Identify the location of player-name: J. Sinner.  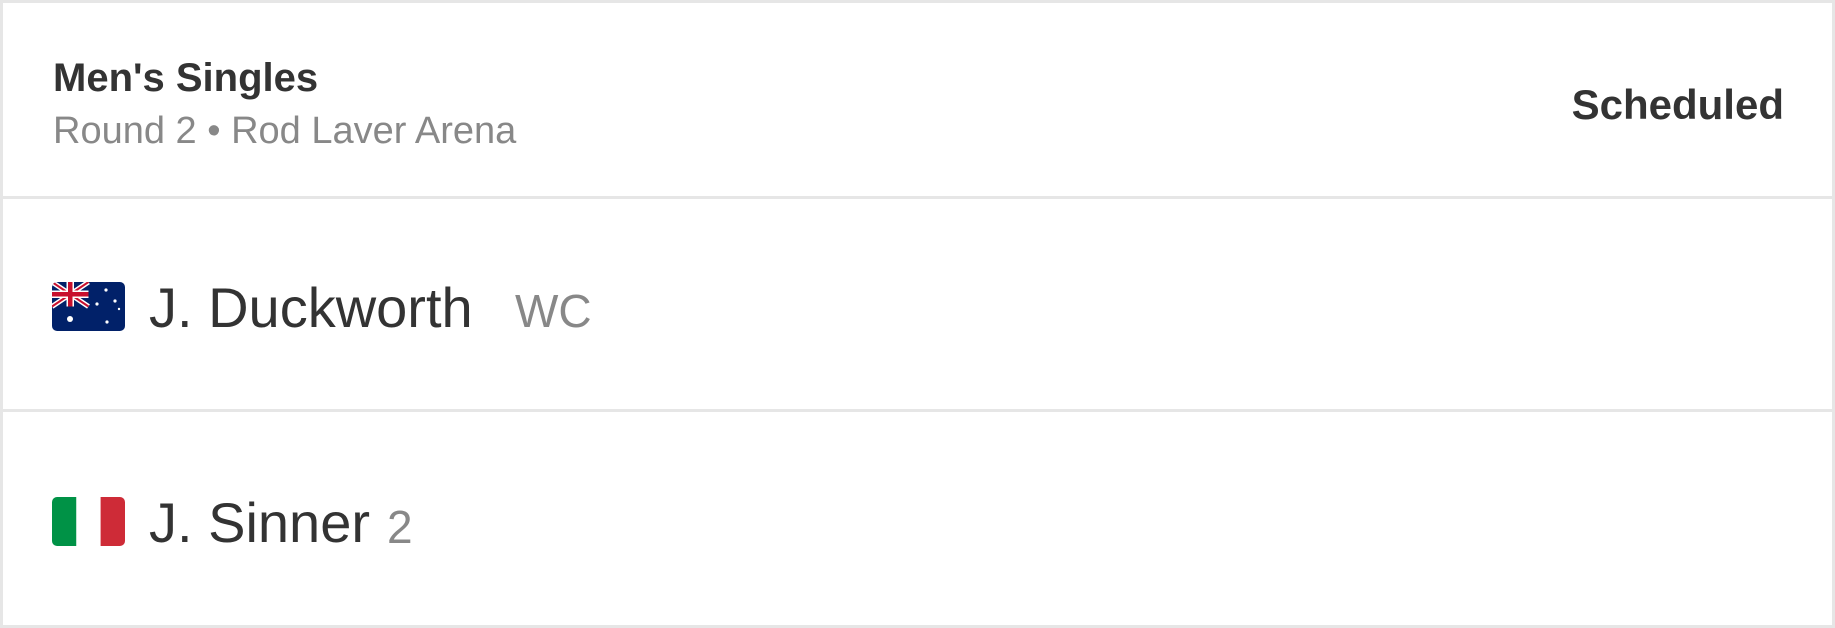
(259, 522).